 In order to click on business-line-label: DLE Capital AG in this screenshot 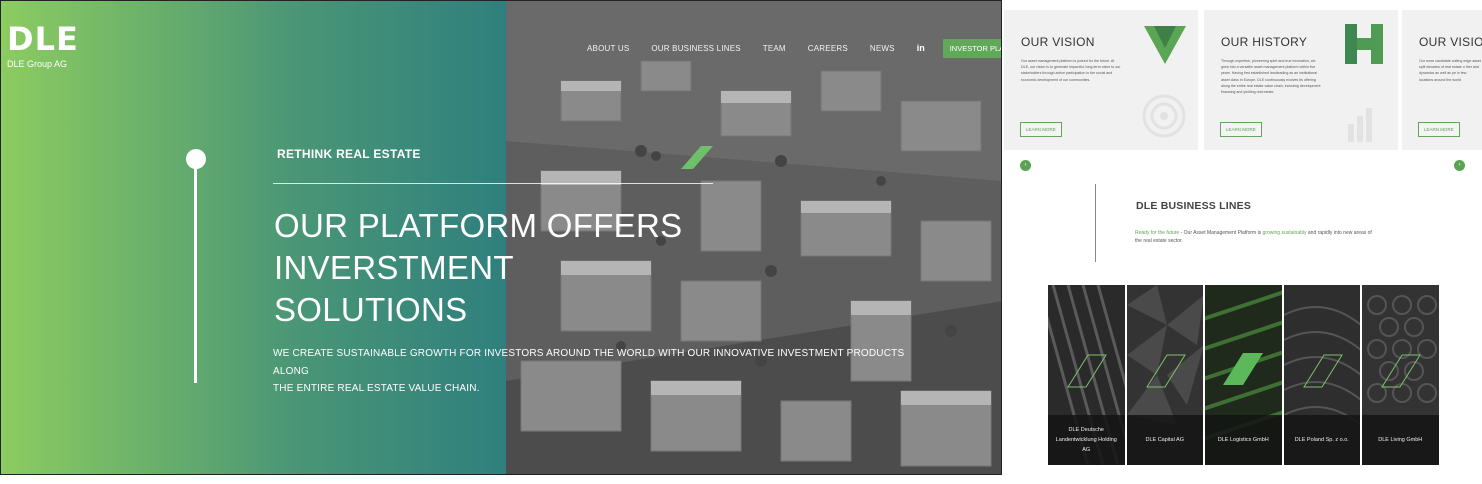, I will do `click(1165, 440)`.